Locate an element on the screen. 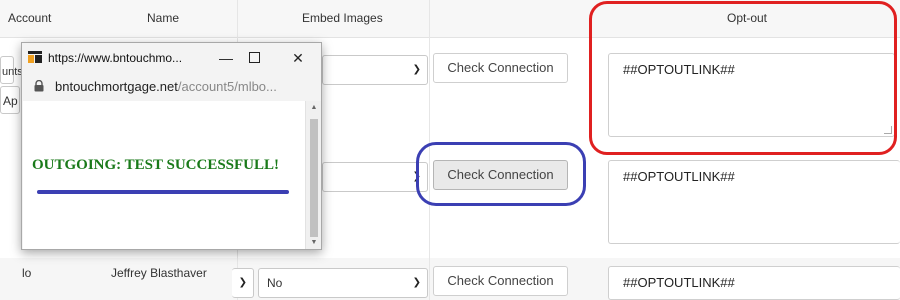 Image resolution: width=900 pixels, height=300 pixels. account-value-partial: Ap is located at coordinates (10, 100).